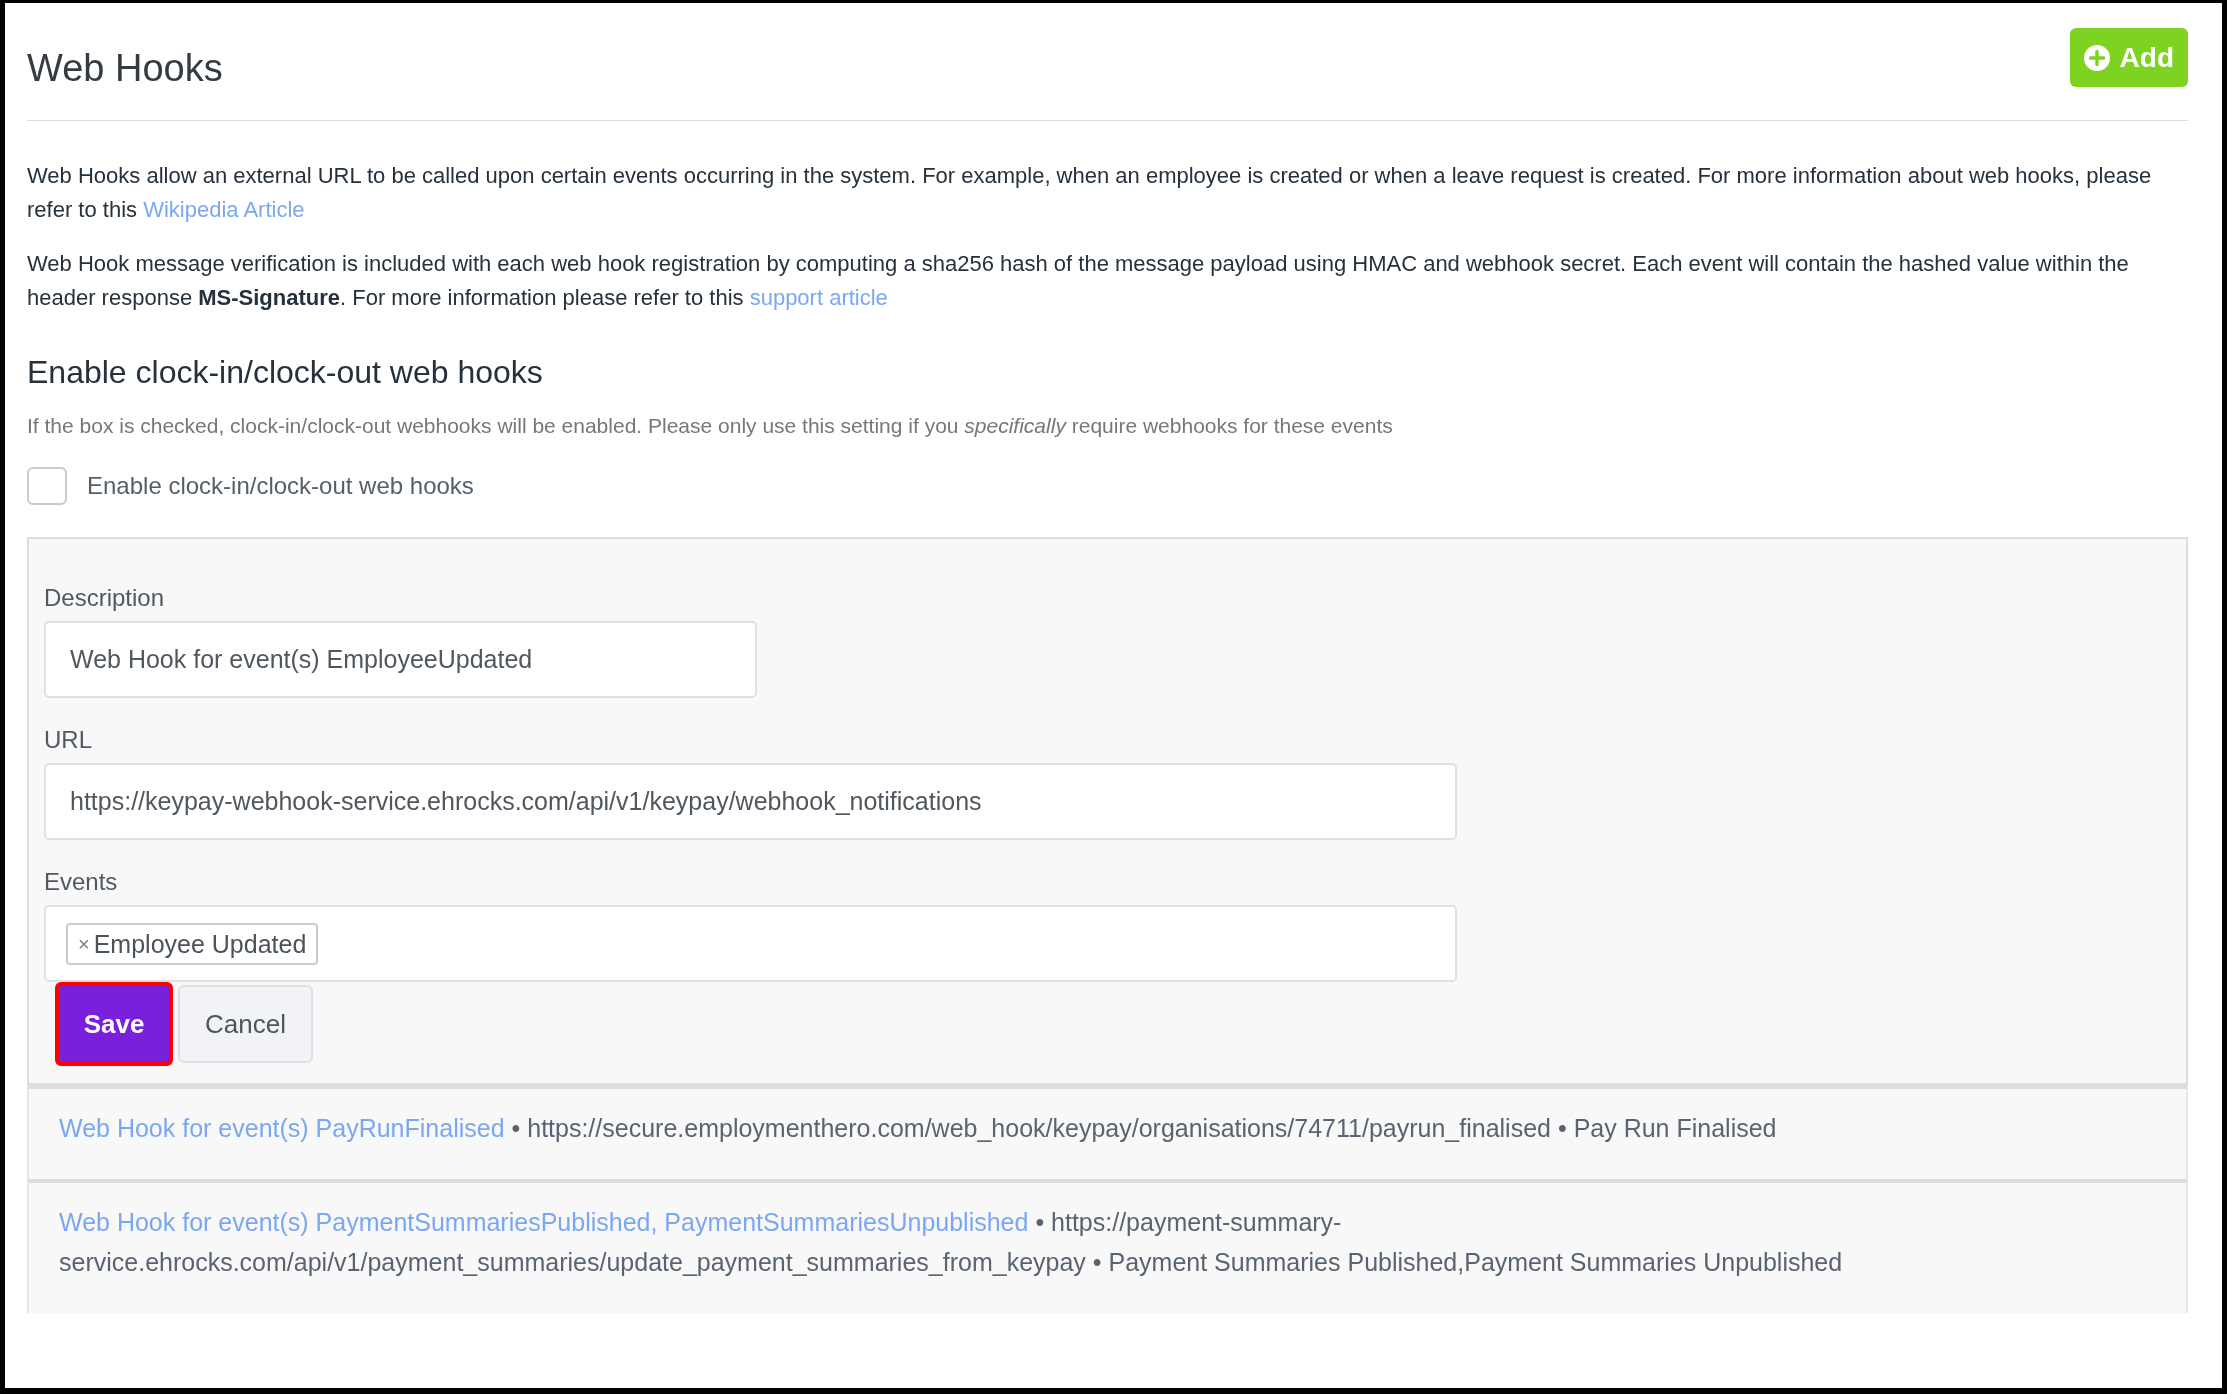 Image resolution: width=2227 pixels, height=1394 pixels. I want to click on checkbox, so click(47, 486).